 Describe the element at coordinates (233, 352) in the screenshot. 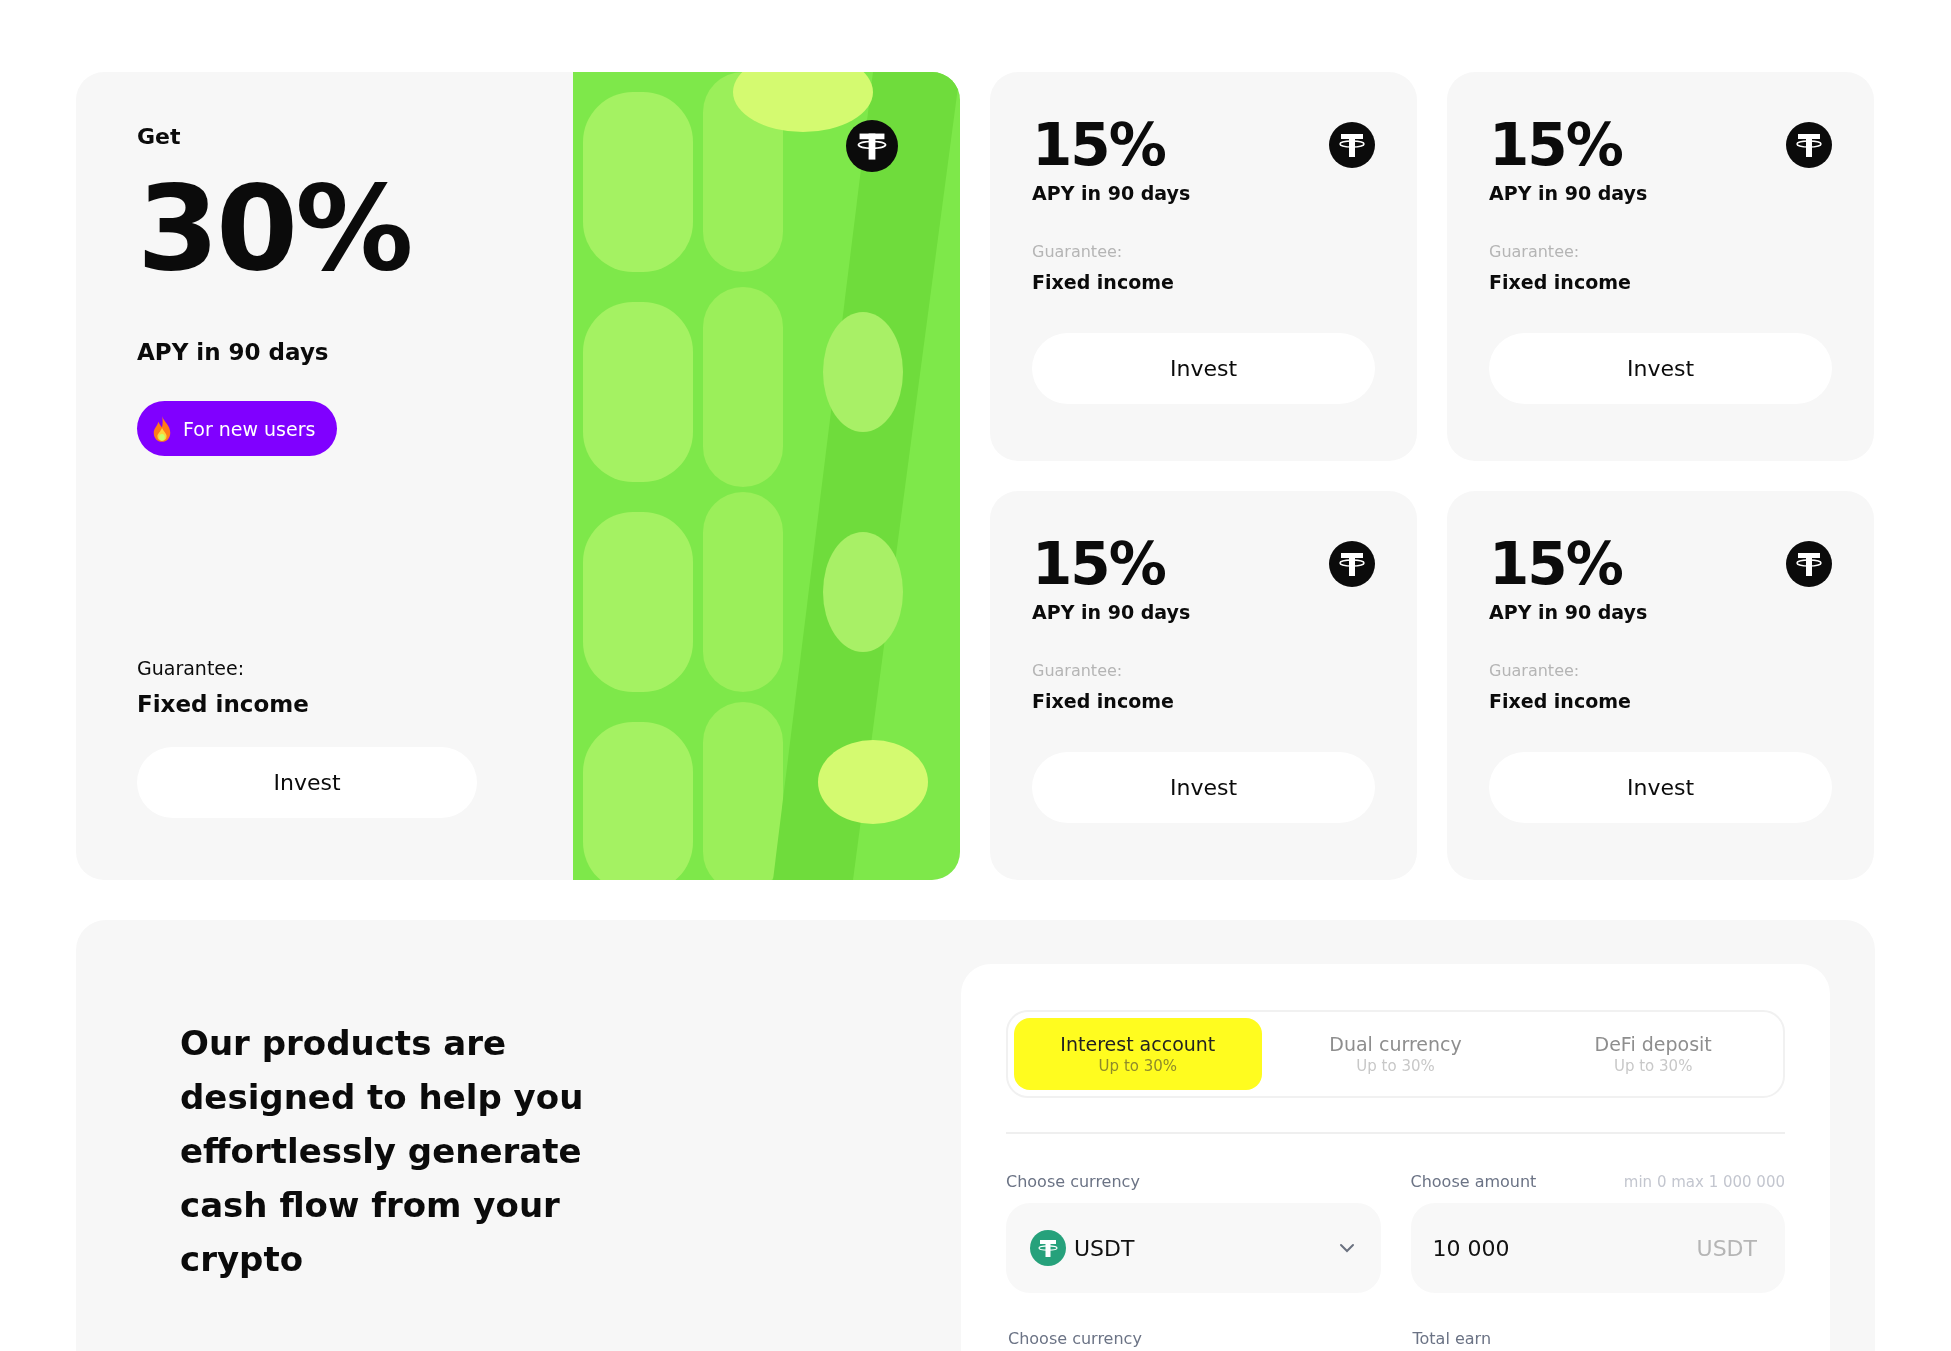

I see `promo-period: APY in 90 days` at that location.